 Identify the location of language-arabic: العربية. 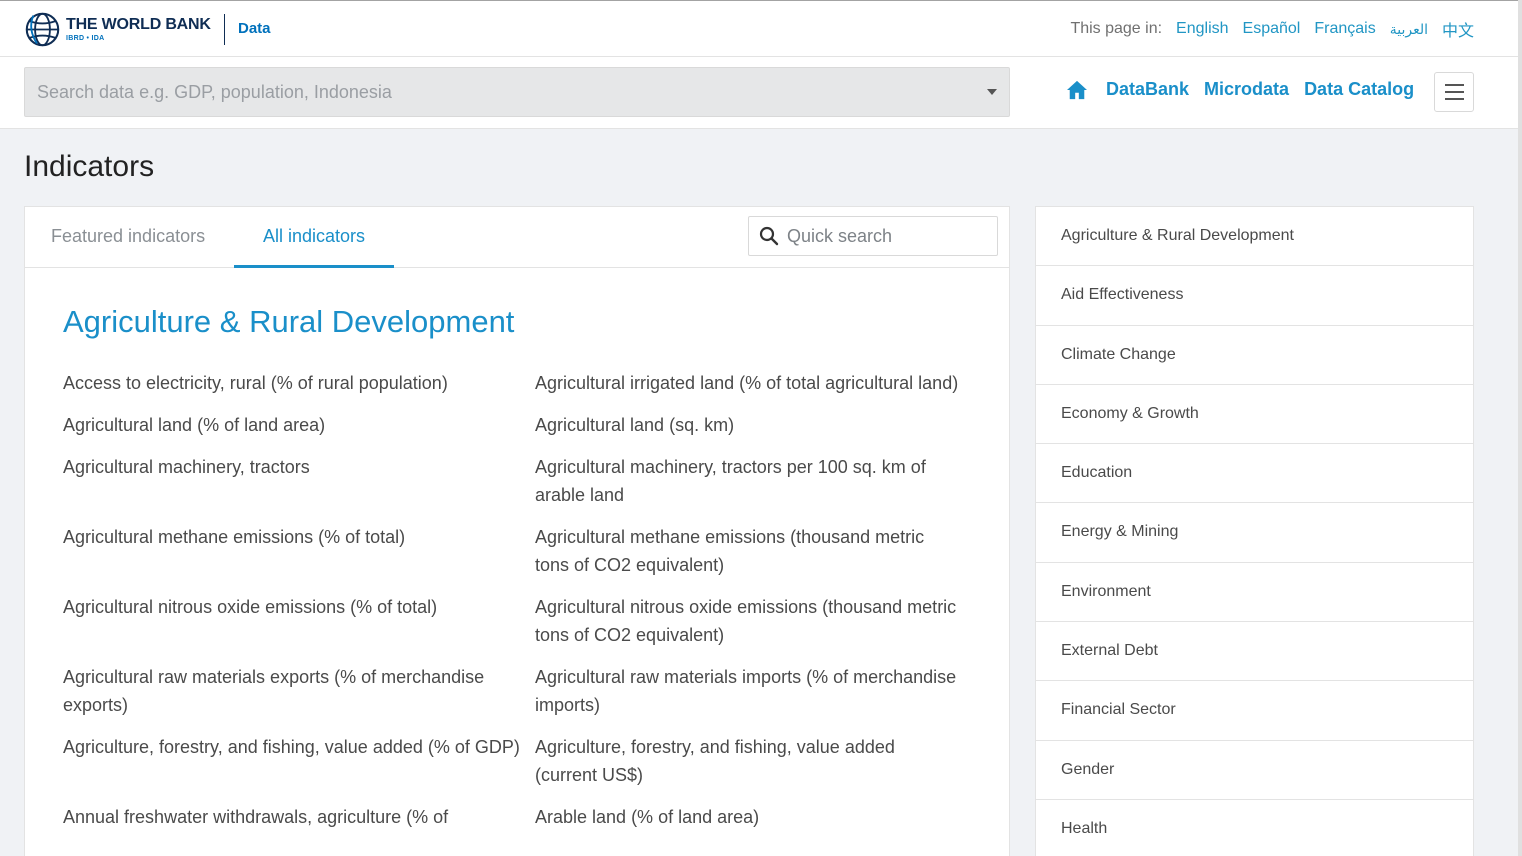
(1409, 29).